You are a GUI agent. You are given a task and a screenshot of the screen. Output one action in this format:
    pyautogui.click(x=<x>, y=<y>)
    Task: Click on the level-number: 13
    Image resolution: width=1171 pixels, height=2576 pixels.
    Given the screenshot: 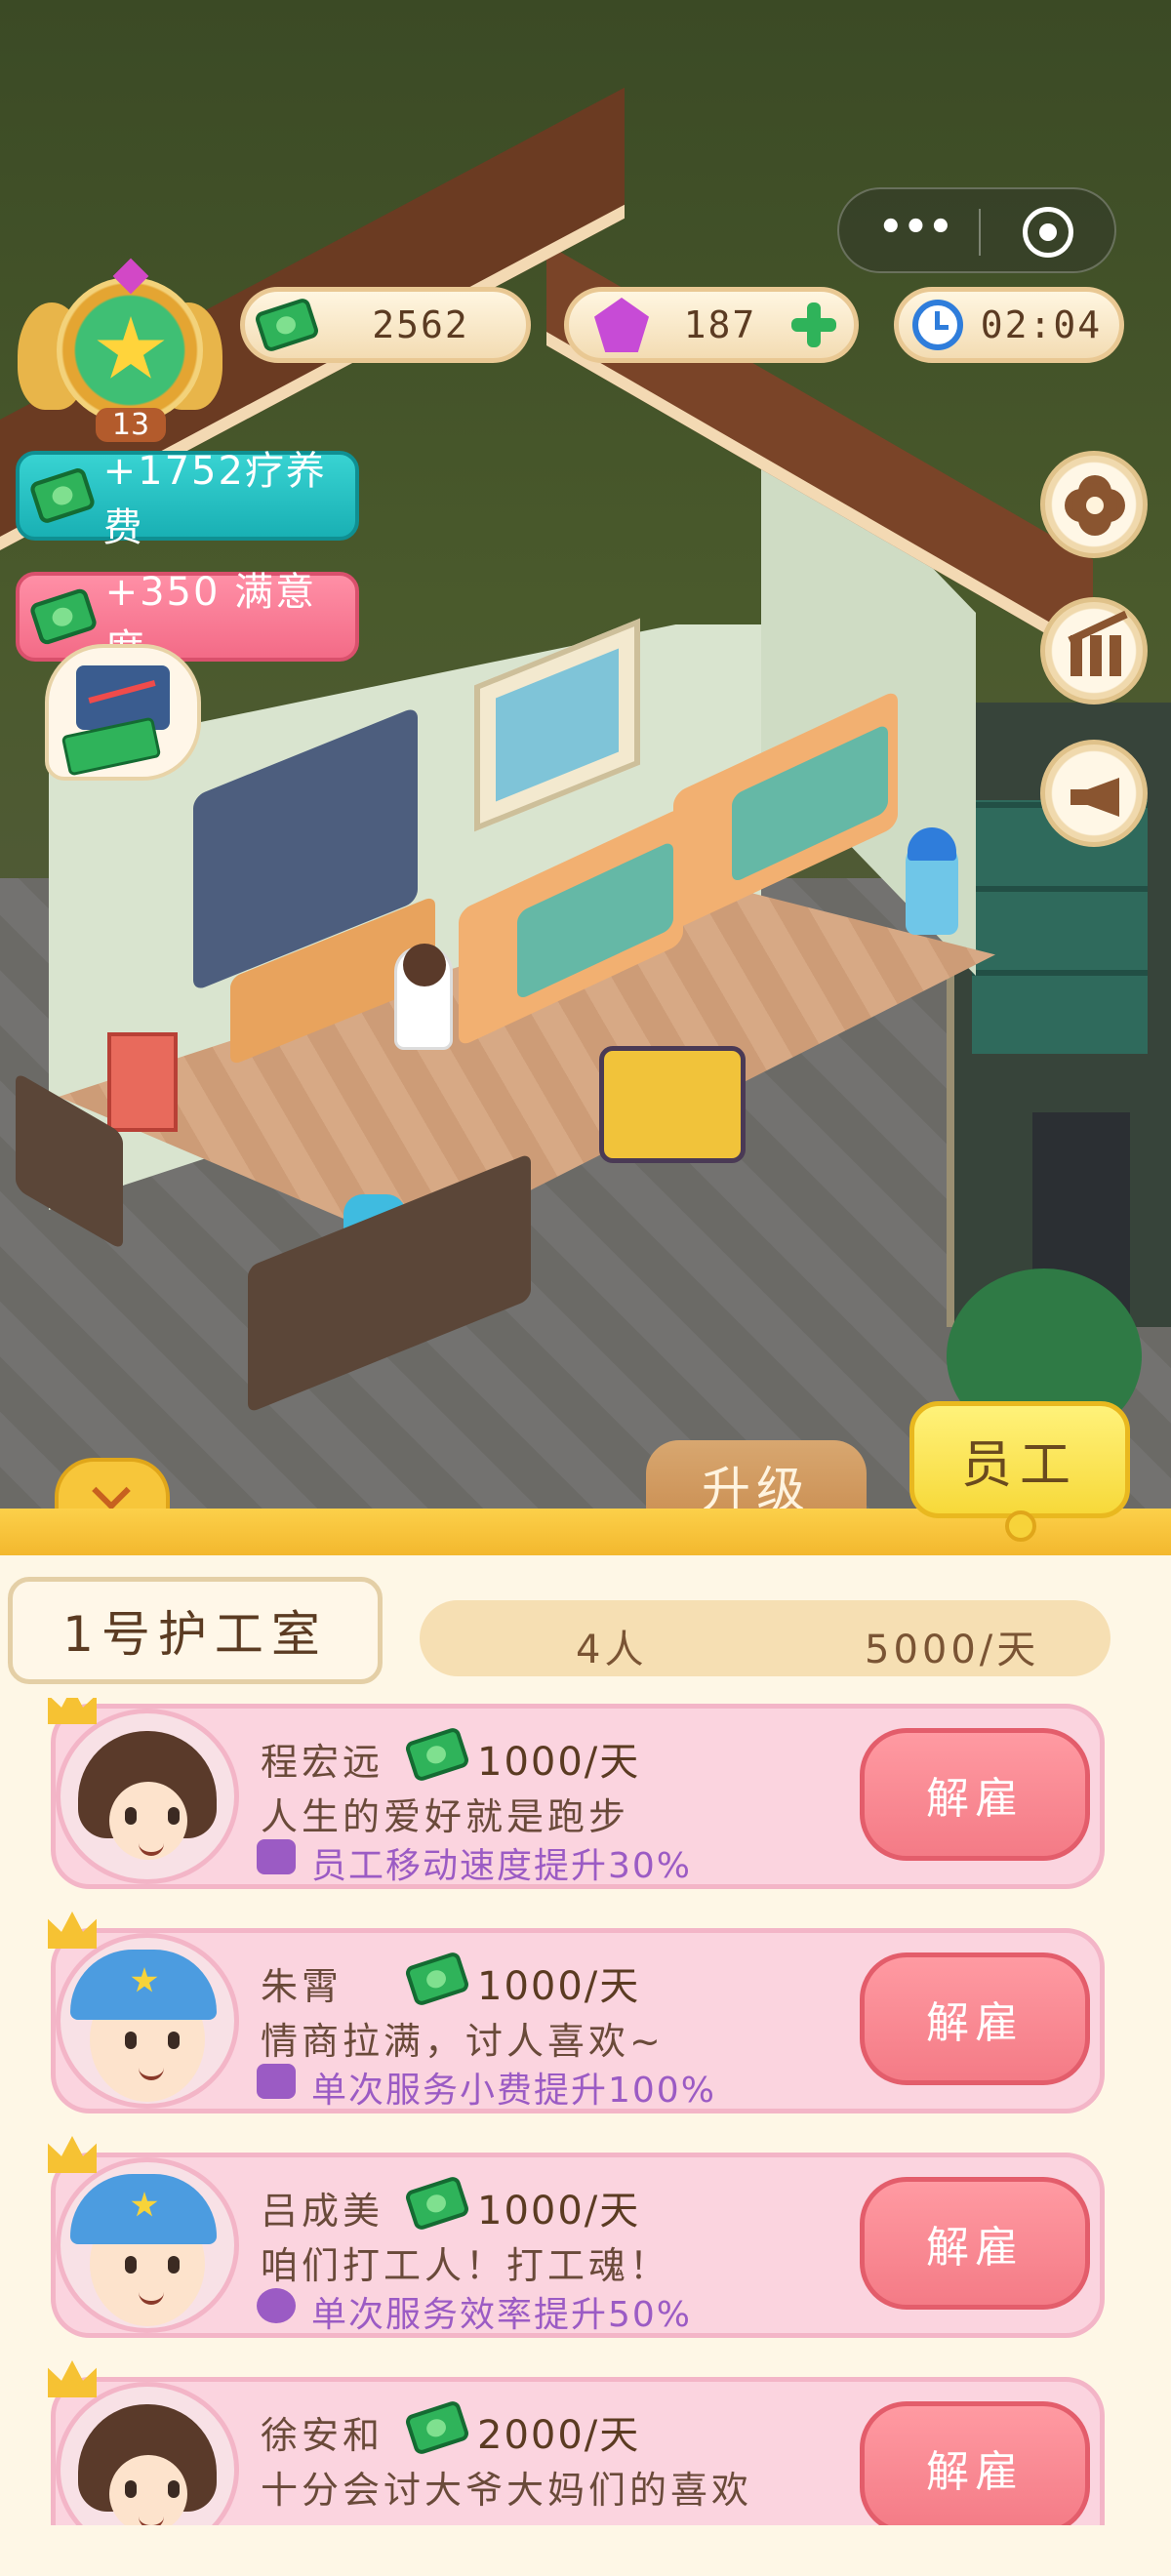 What is the action you would take?
    pyautogui.click(x=131, y=425)
    